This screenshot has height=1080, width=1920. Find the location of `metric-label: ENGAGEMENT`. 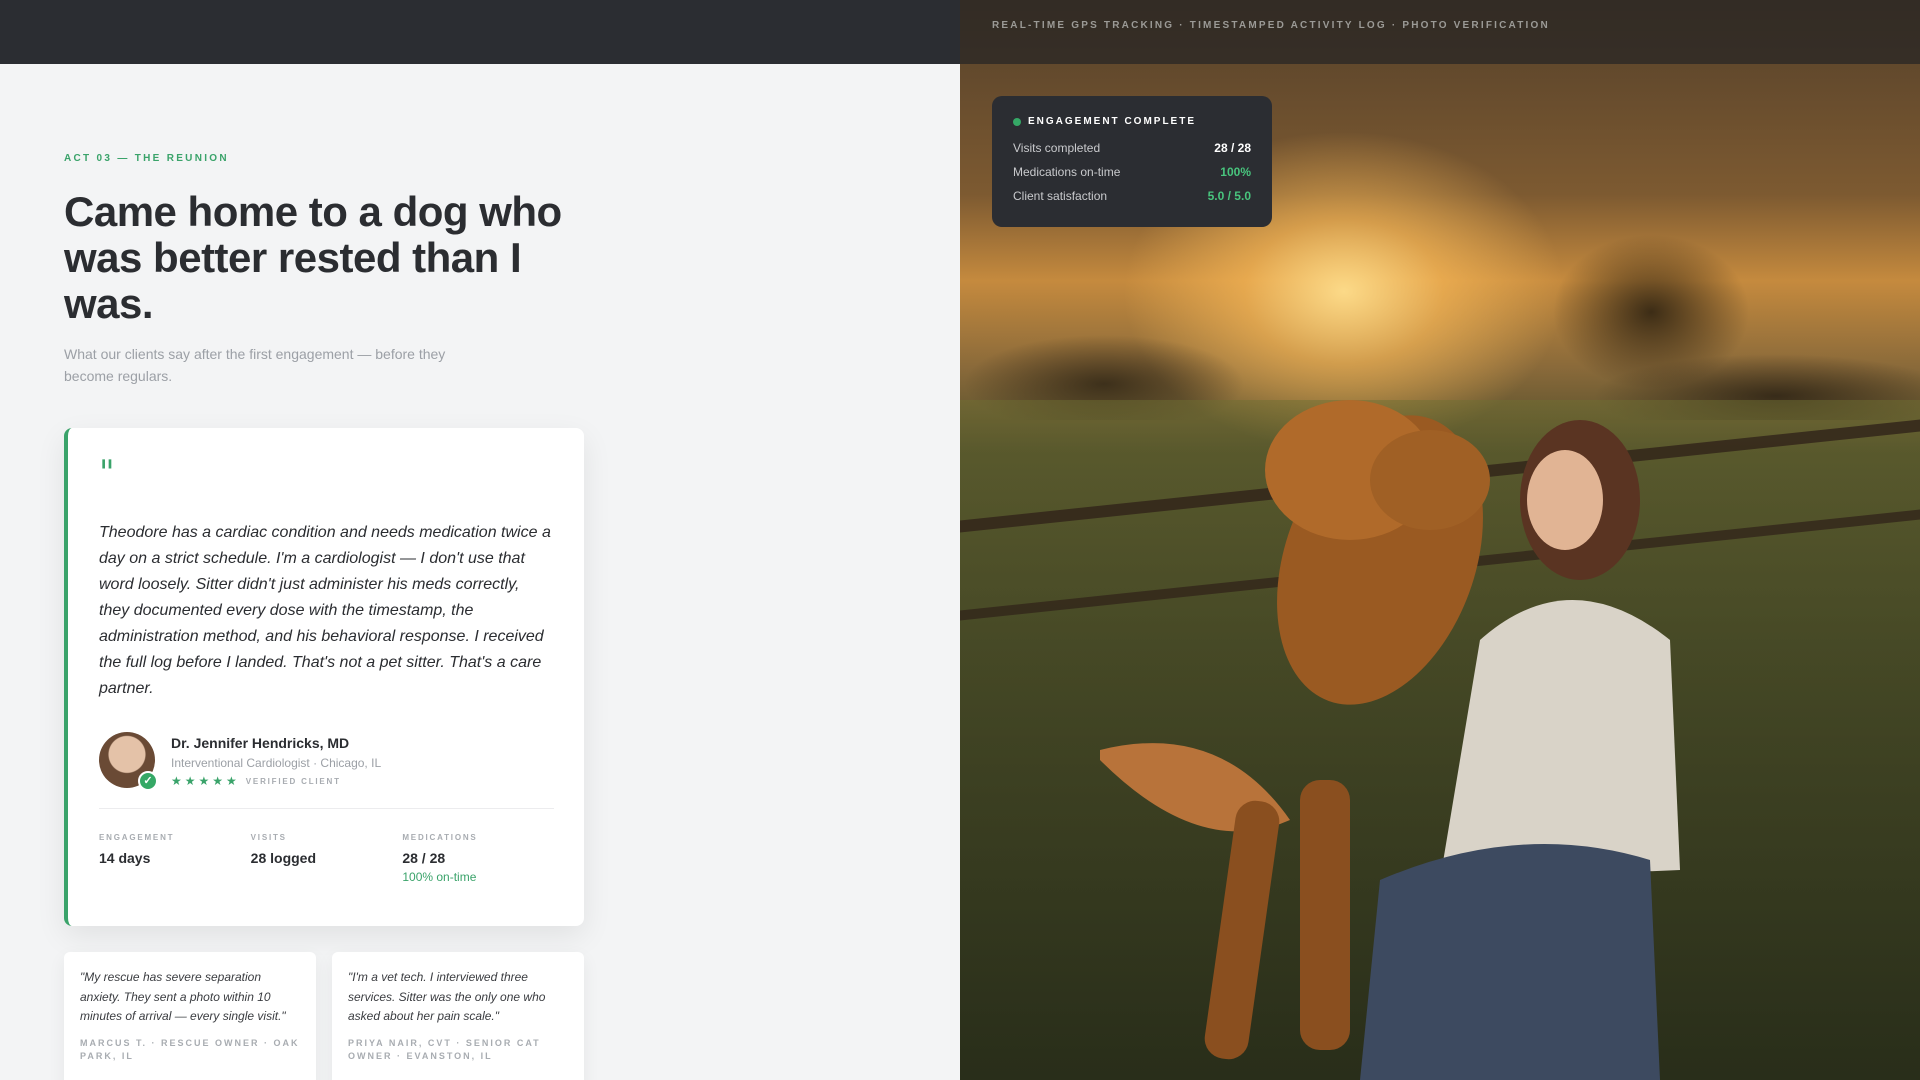

metric-label: ENGAGEMENT is located at coordinates (137, 837).